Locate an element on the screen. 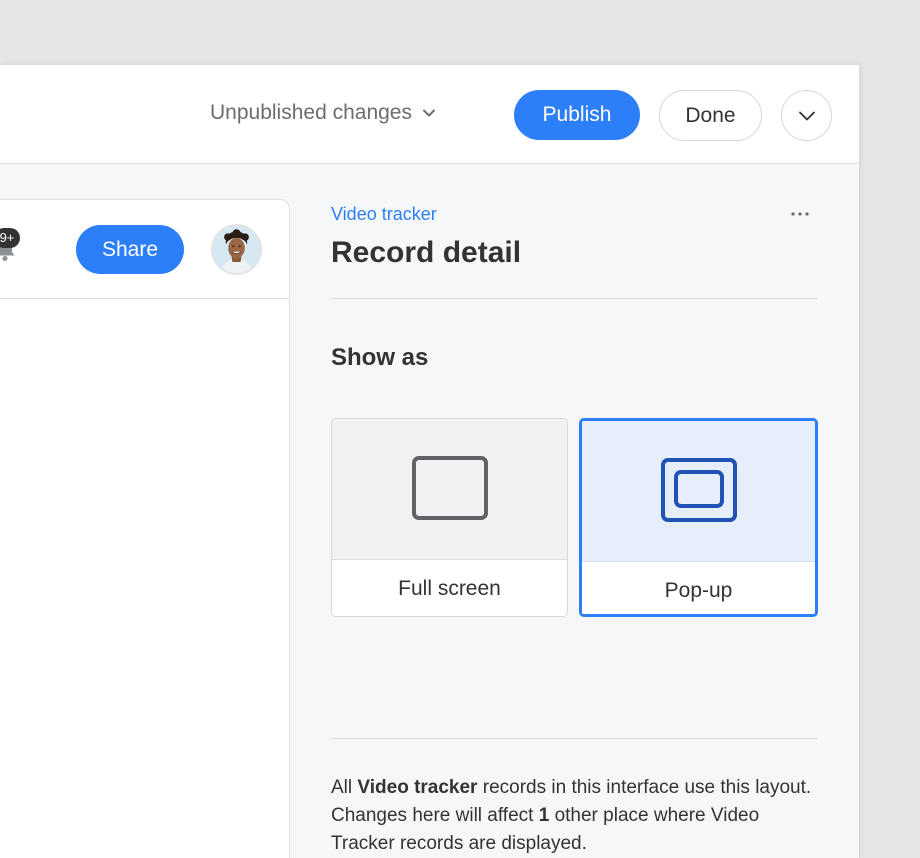 The image size is (920, 858). user-avatar-image is located at coordinates (236, 249).